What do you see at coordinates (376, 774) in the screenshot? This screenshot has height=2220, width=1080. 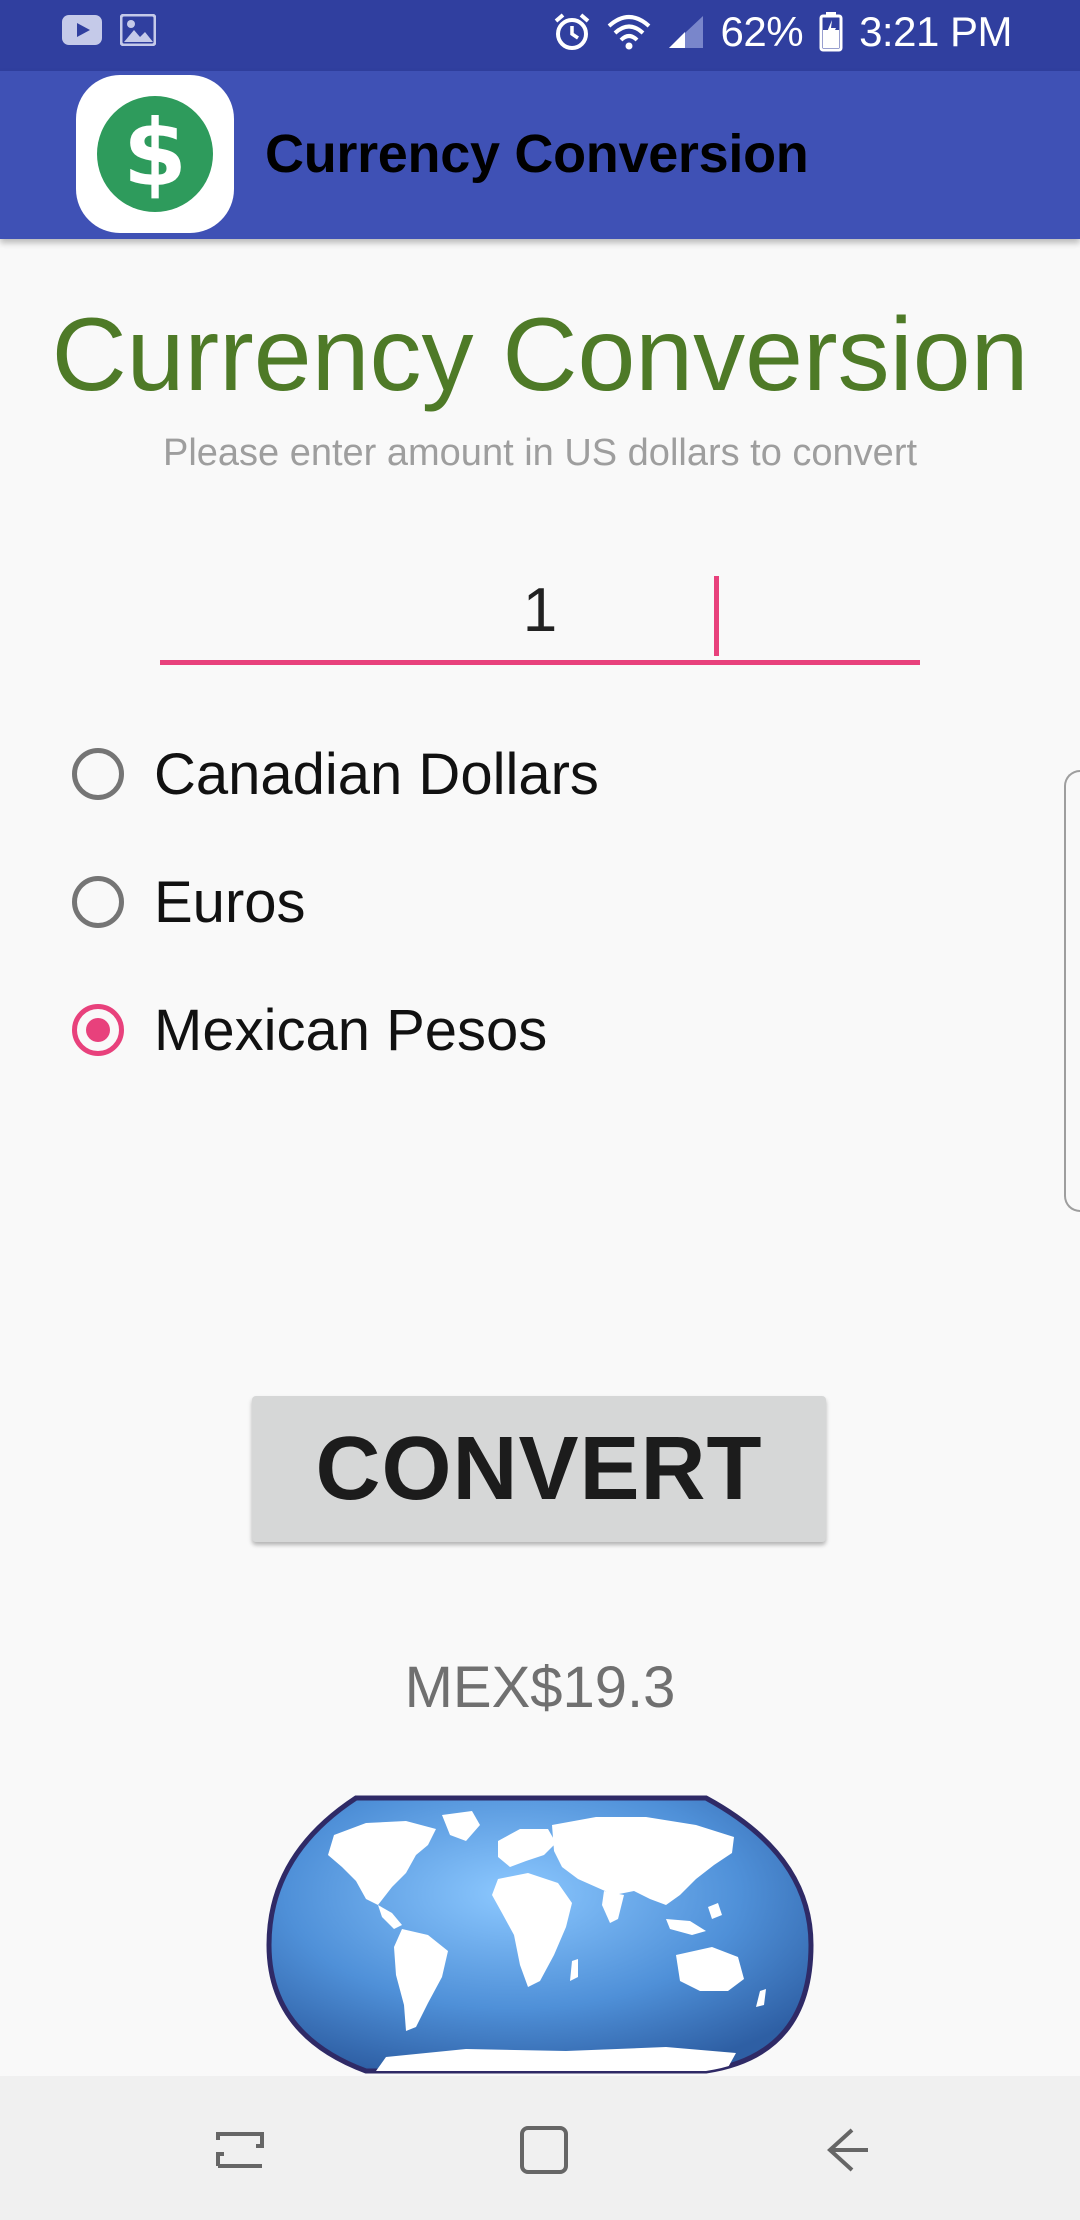 I see `radio-label: Canadian Dollars` at bounding box center [376, 774].